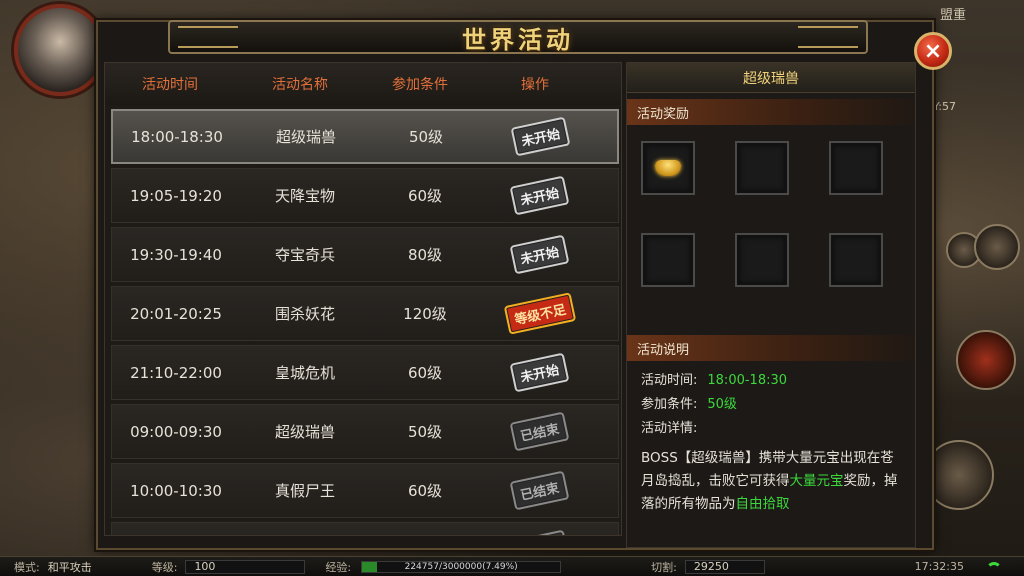 Image resolution: width=1024 pixels, height=576 pixels. Describe the element at coordinates (994, 567) in the screenshot. I see `wifi-icon` at that location.